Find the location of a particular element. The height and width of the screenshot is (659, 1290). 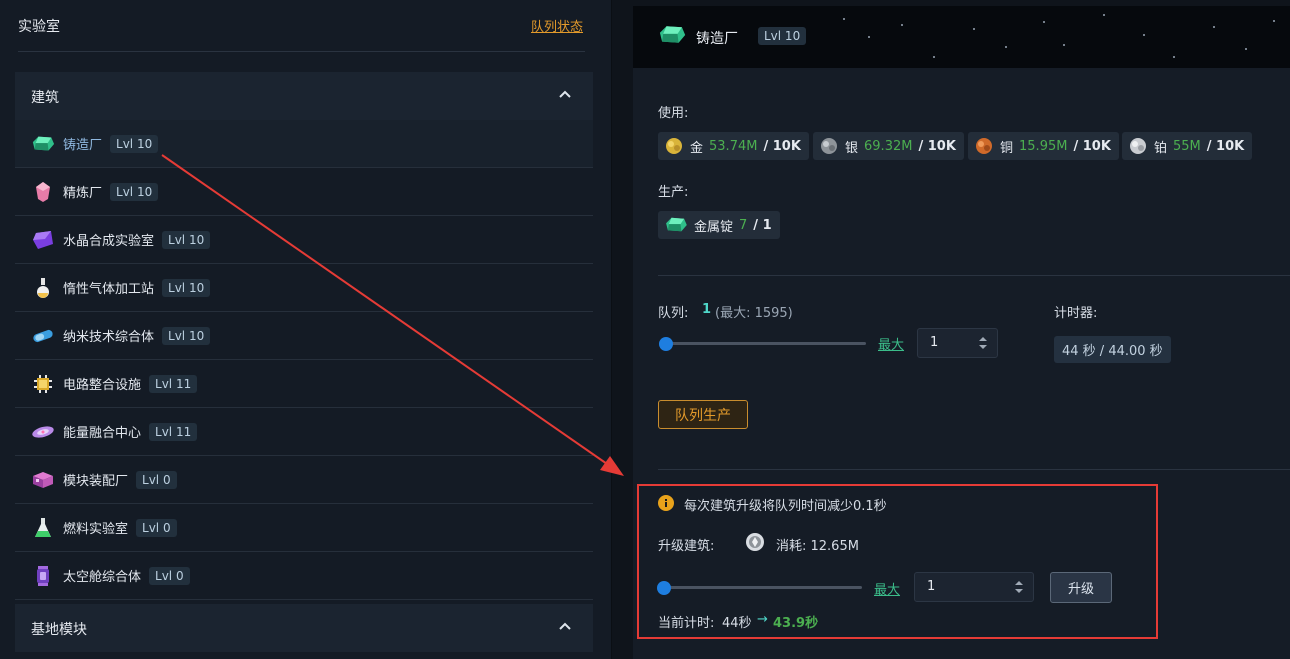

building-item-crystal-lab: 水晶合成实验室 Lvl 10 is located at coordinates (304, 240).